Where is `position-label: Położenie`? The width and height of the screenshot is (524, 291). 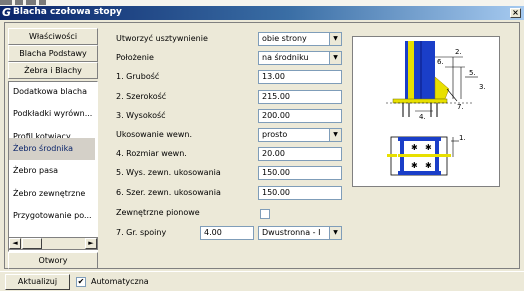 position-label: Położenie is located at coordinates (135, 57).